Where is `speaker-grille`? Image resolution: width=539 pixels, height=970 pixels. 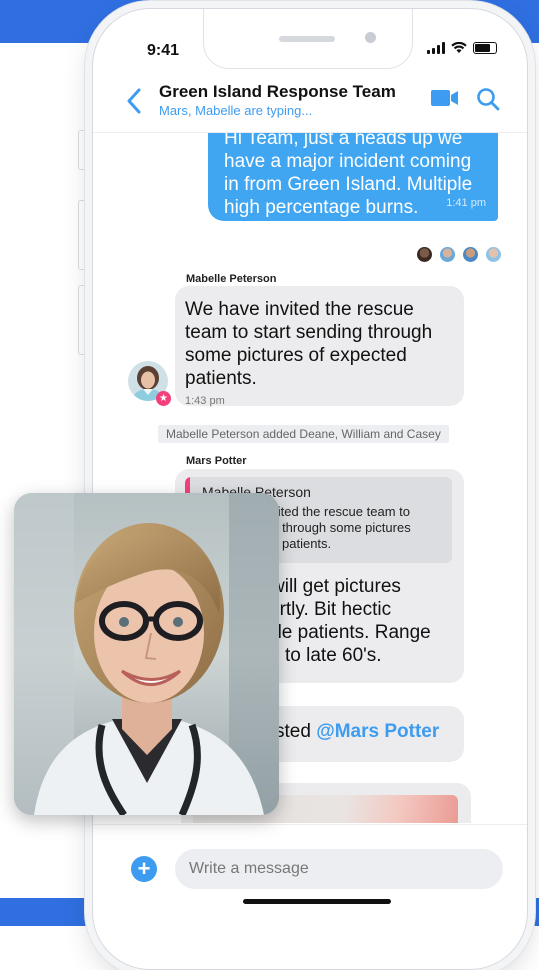
speaker-grille is located at coordinates (307, 39).